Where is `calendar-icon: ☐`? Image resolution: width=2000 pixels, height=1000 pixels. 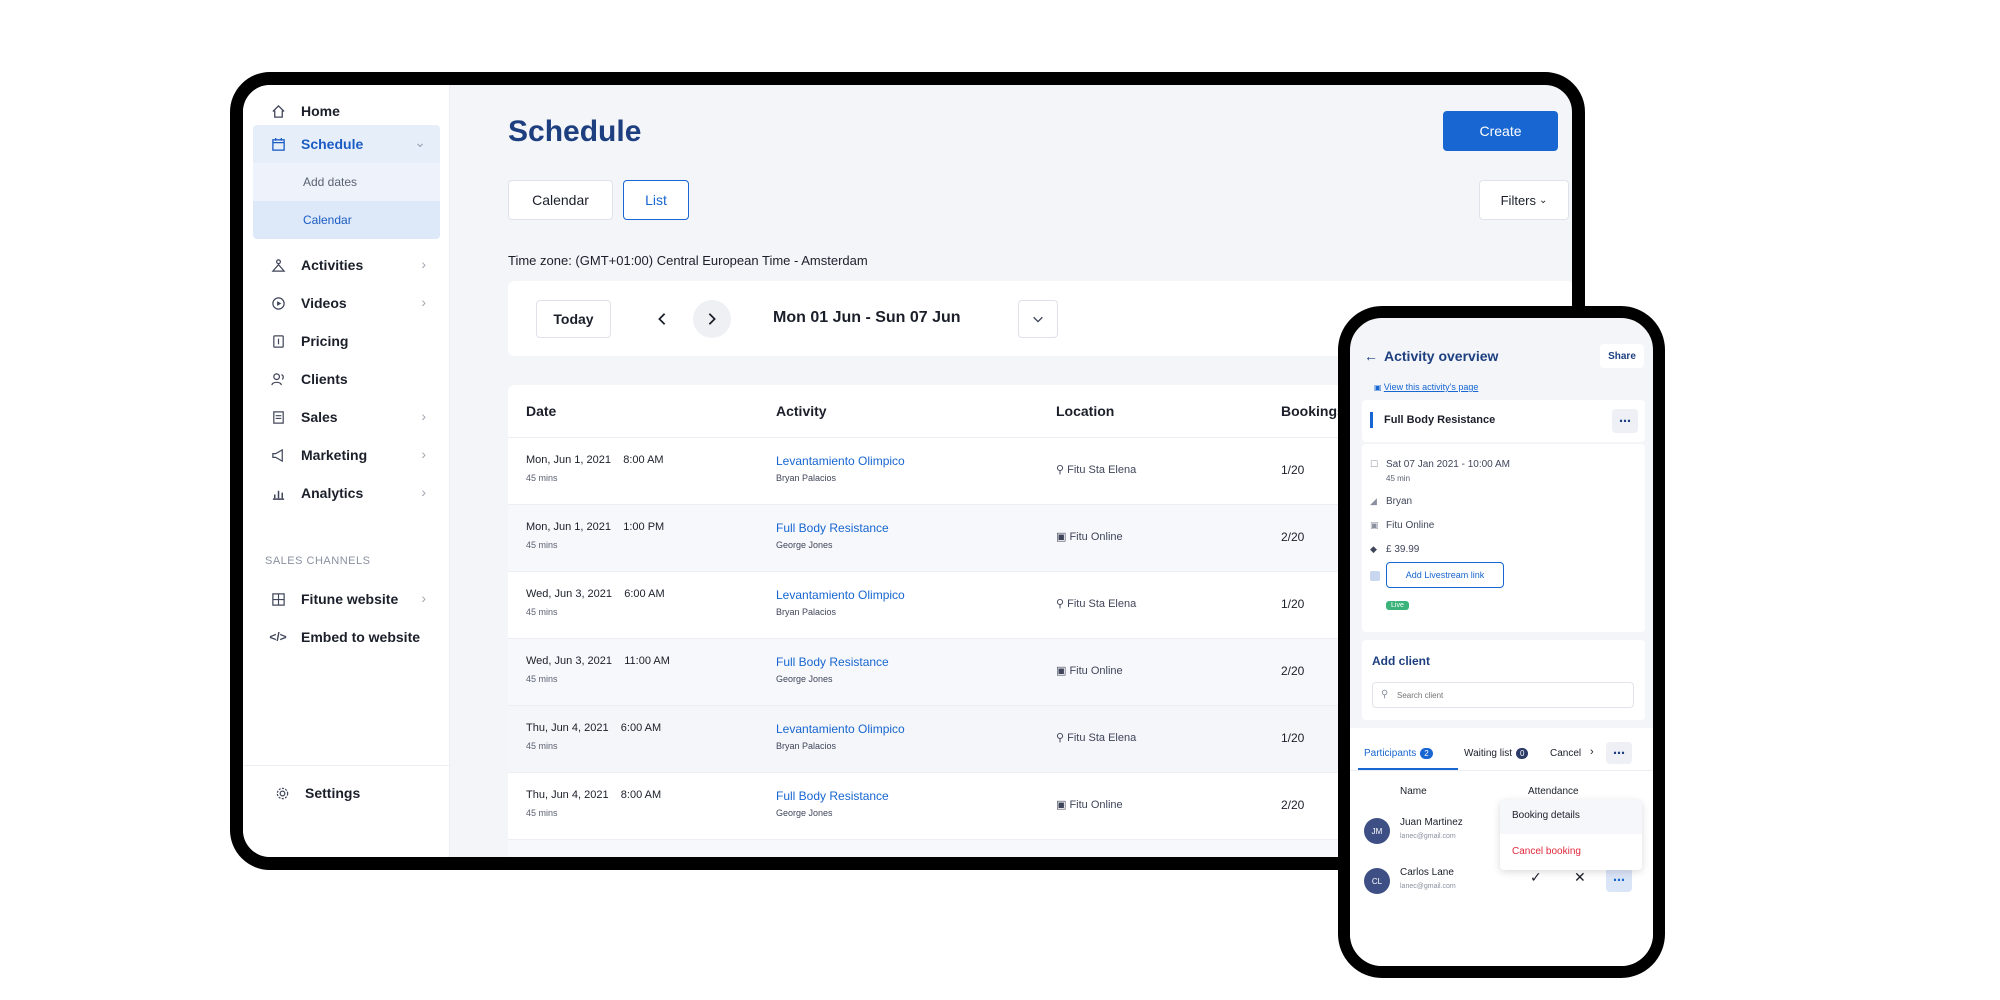 calendar-icon: ☐ is located at coordinates (1374, 464).